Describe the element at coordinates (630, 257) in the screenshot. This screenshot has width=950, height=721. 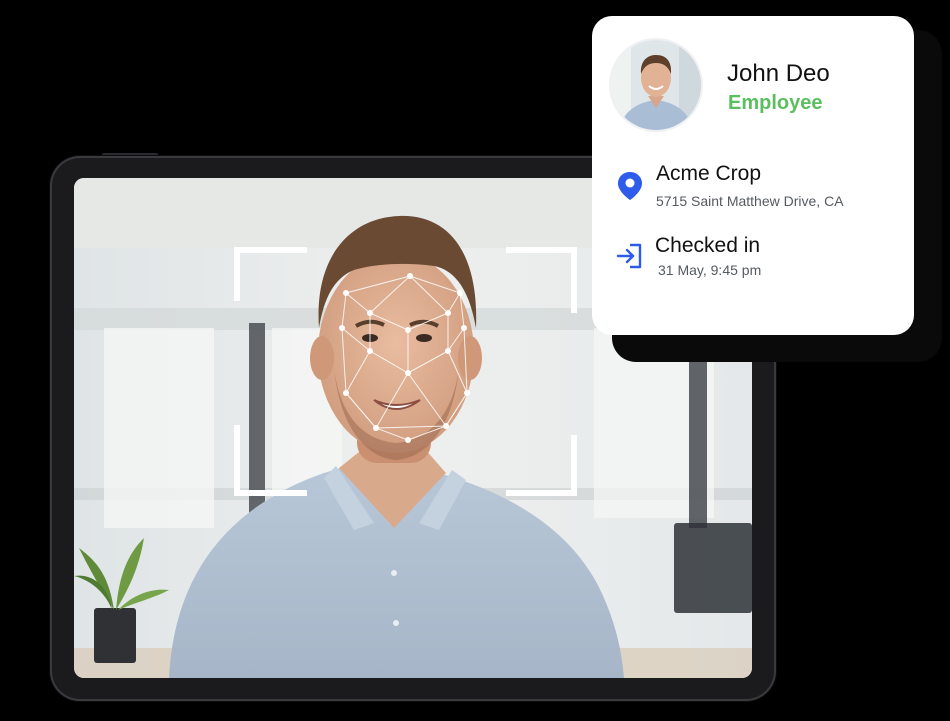
I see `sign-in-icon` at that location.